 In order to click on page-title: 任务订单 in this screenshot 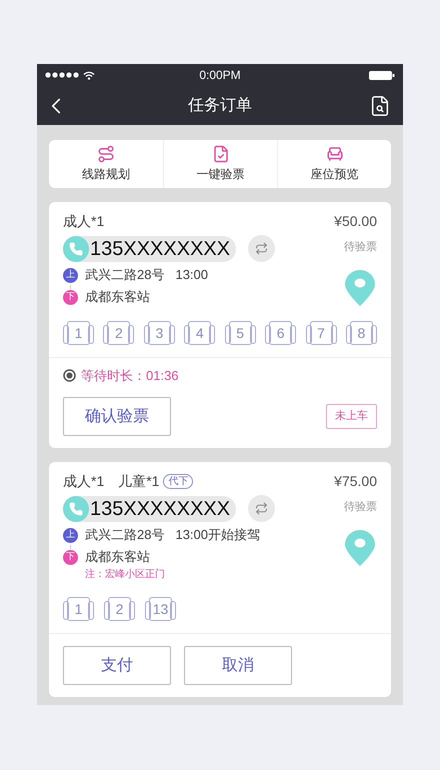, I will do `click(220, 106)`.